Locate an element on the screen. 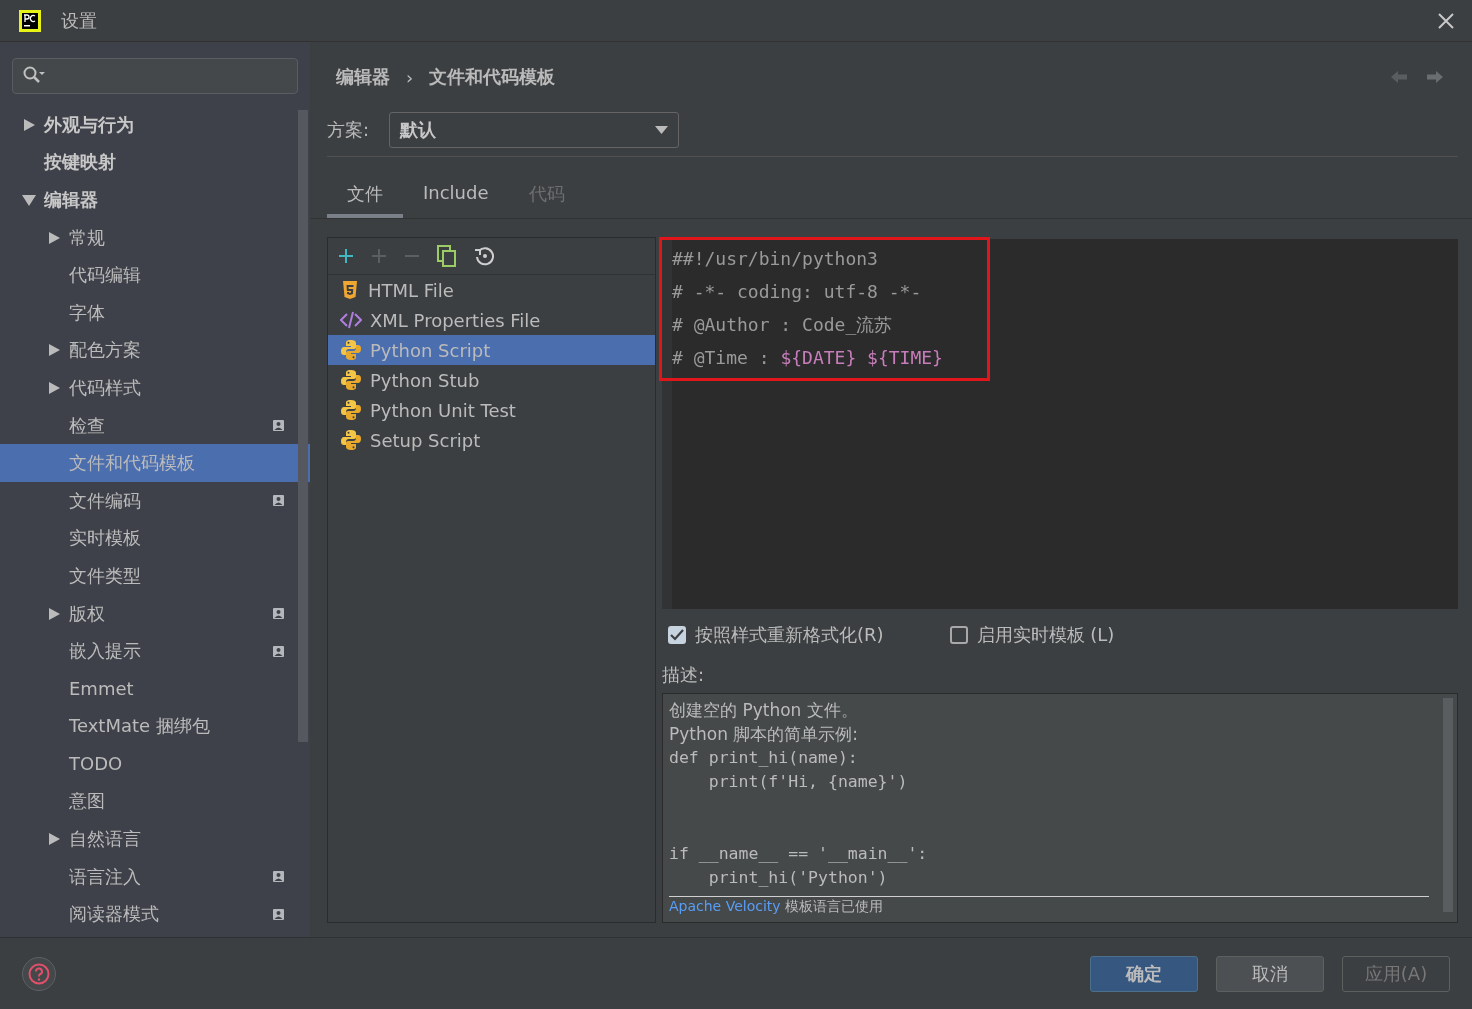 The image size is (1472, 1009). scheme-dropdown: 默认 is located at coordinates (534, 130).